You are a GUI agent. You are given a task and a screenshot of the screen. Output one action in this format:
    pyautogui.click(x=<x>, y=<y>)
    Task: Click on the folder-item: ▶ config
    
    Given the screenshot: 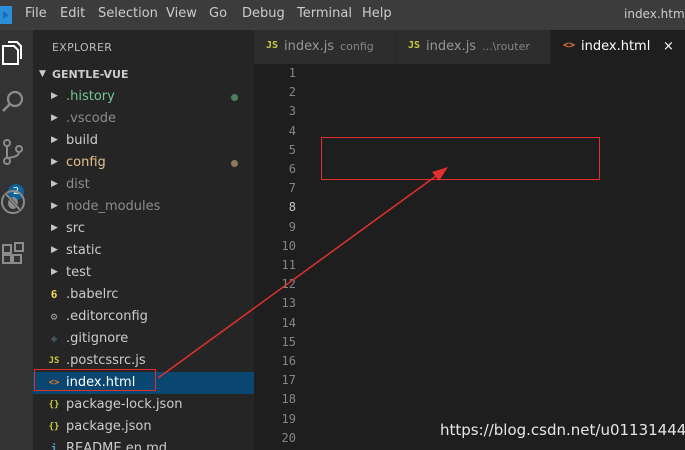 What is the action you would take?
    pyautogui.click(x=143, y=163)
    